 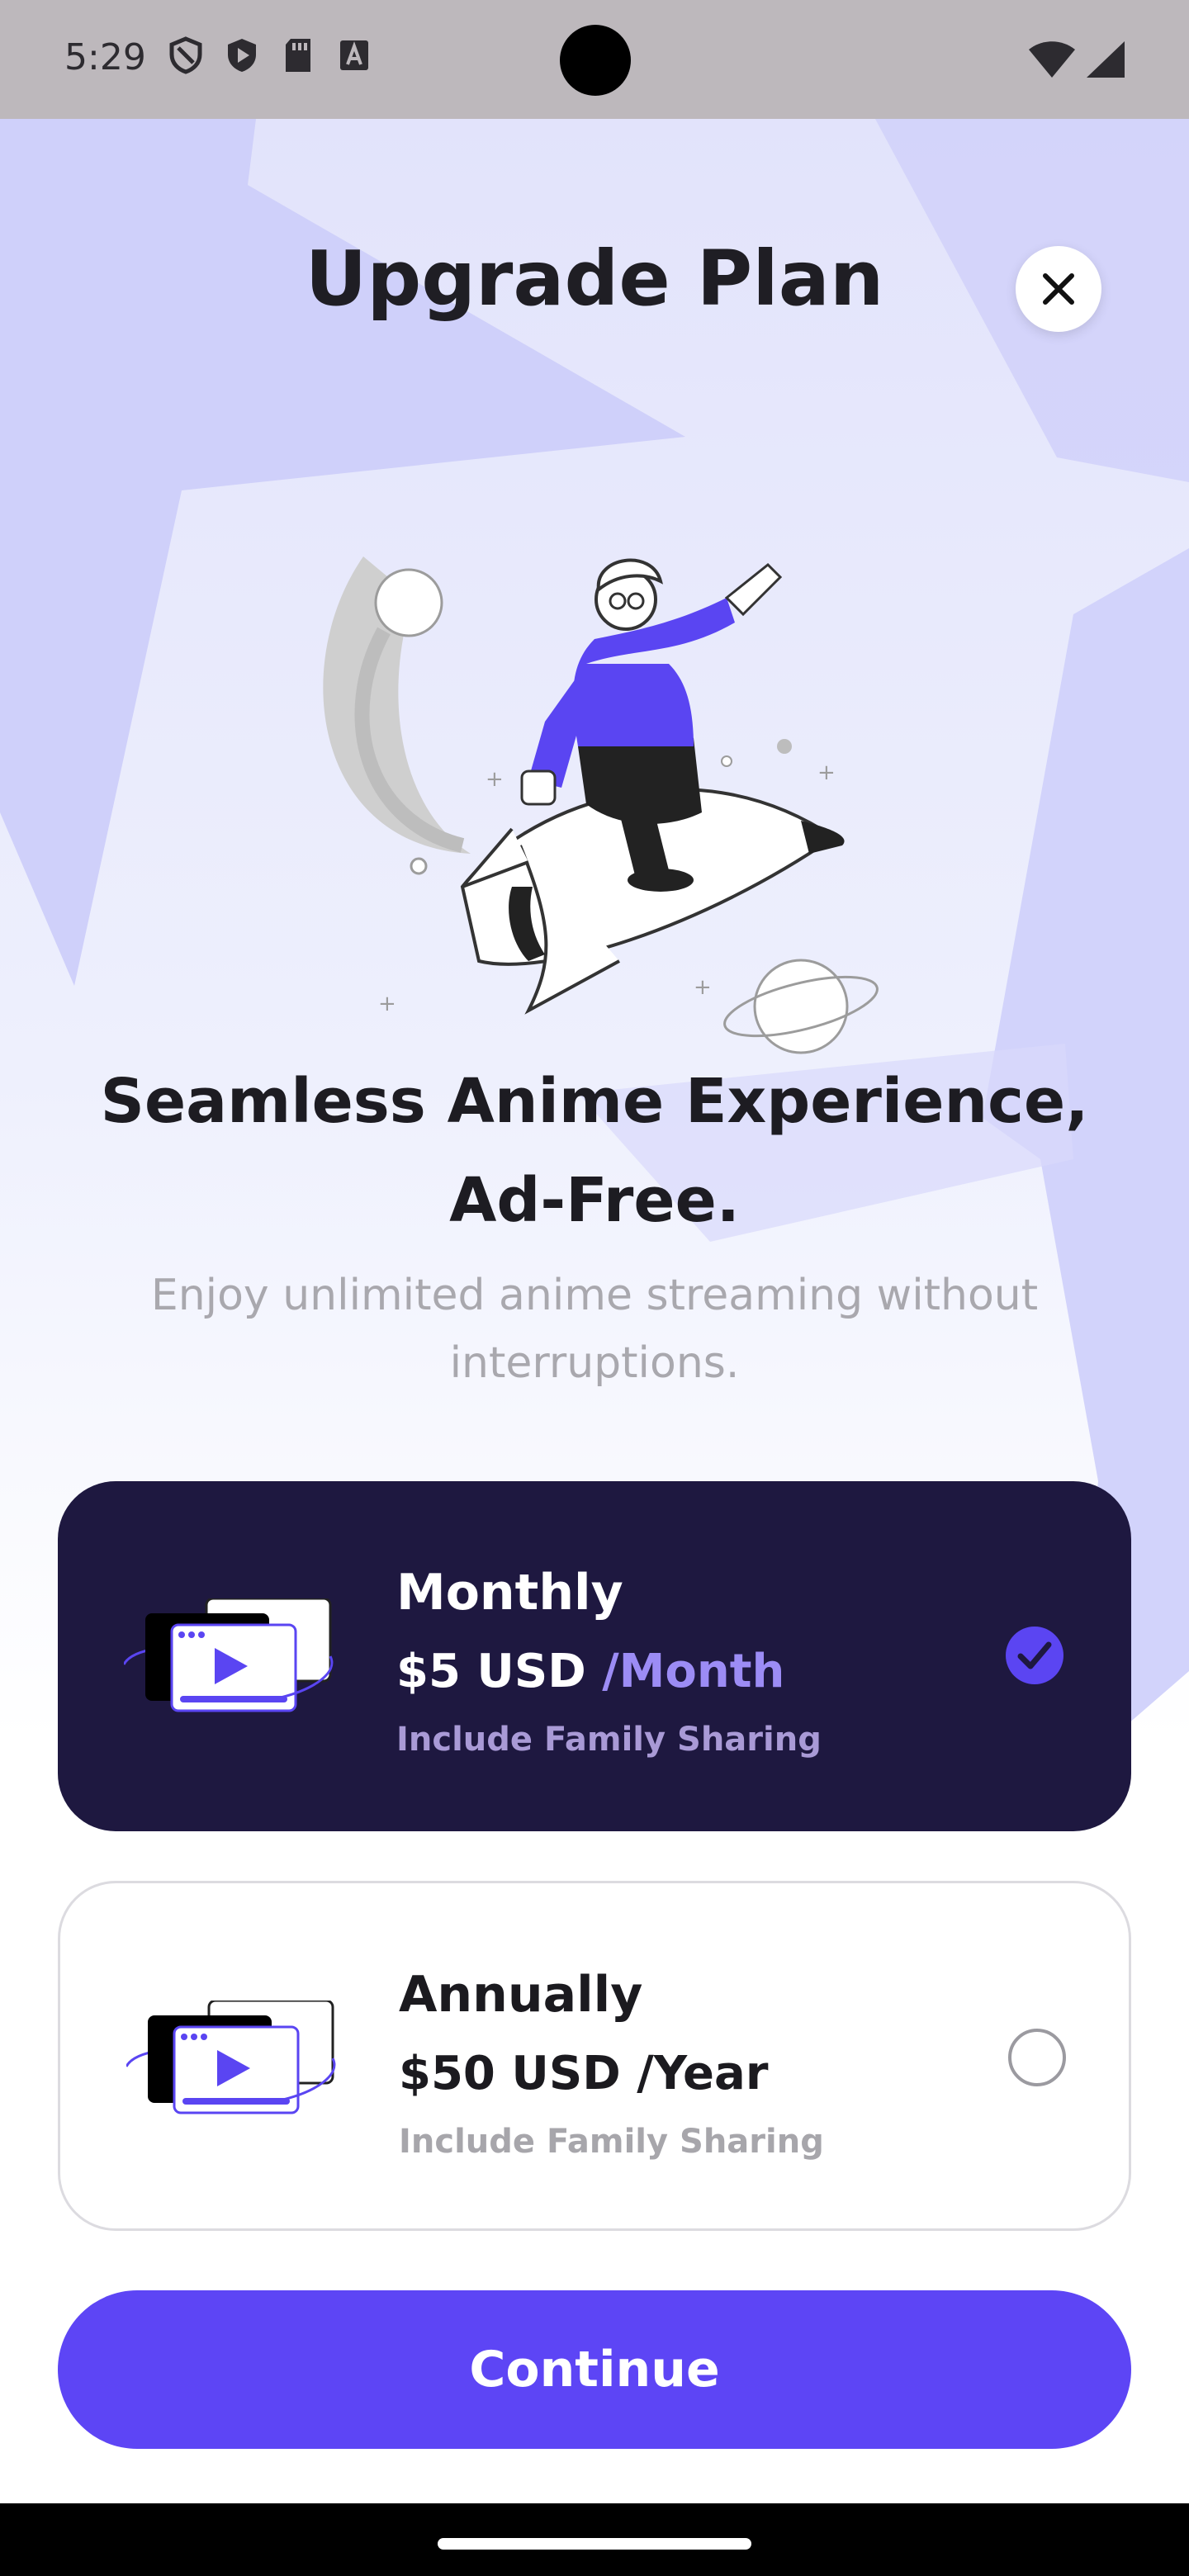 What do you see at coordinates (1052, 61) in the screenshot?
I see `wifi-icon` at bounding box center [1052, 61].